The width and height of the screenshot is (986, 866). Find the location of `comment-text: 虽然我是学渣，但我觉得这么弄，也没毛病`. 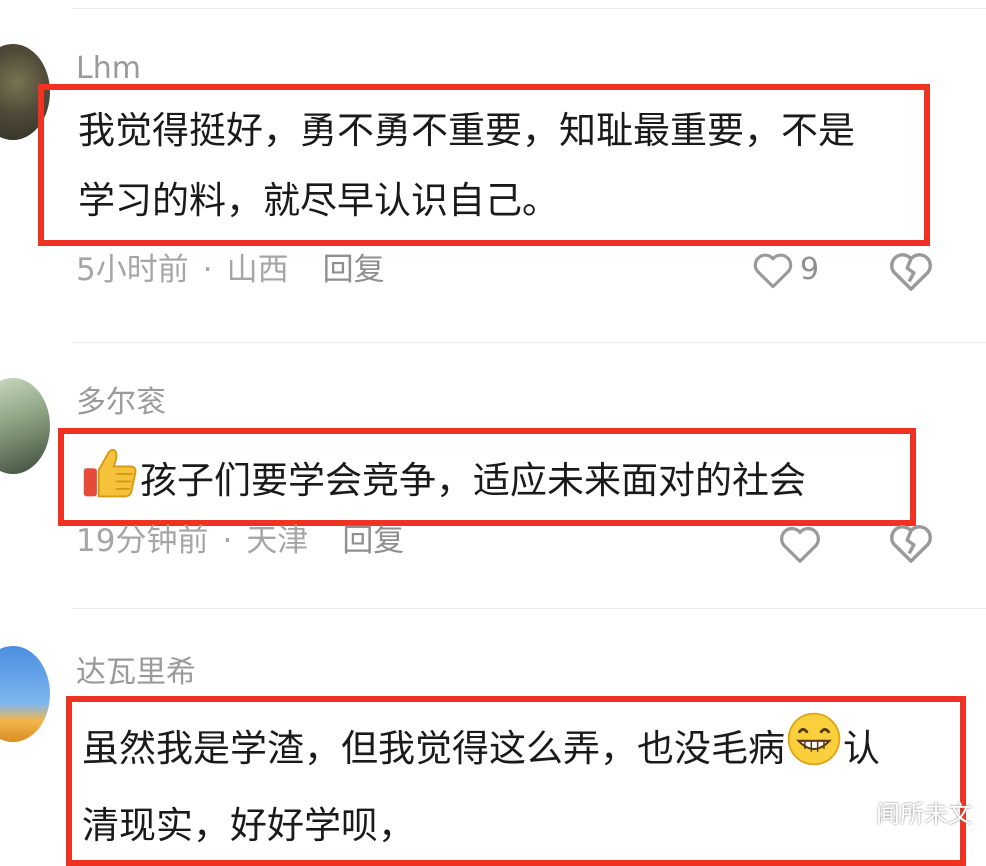

comment-text: 虽然我是学渣，但我觉得这么弄，也没毛病 is located at coordinates (433, 748).